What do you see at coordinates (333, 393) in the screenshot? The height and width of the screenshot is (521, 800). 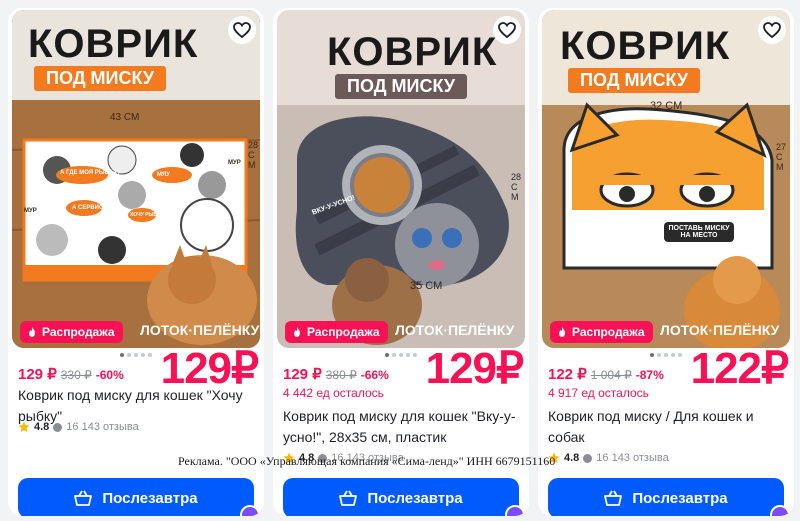 I see `stock-left: 4 442 ед осталось` at bounding box center [333, 393].